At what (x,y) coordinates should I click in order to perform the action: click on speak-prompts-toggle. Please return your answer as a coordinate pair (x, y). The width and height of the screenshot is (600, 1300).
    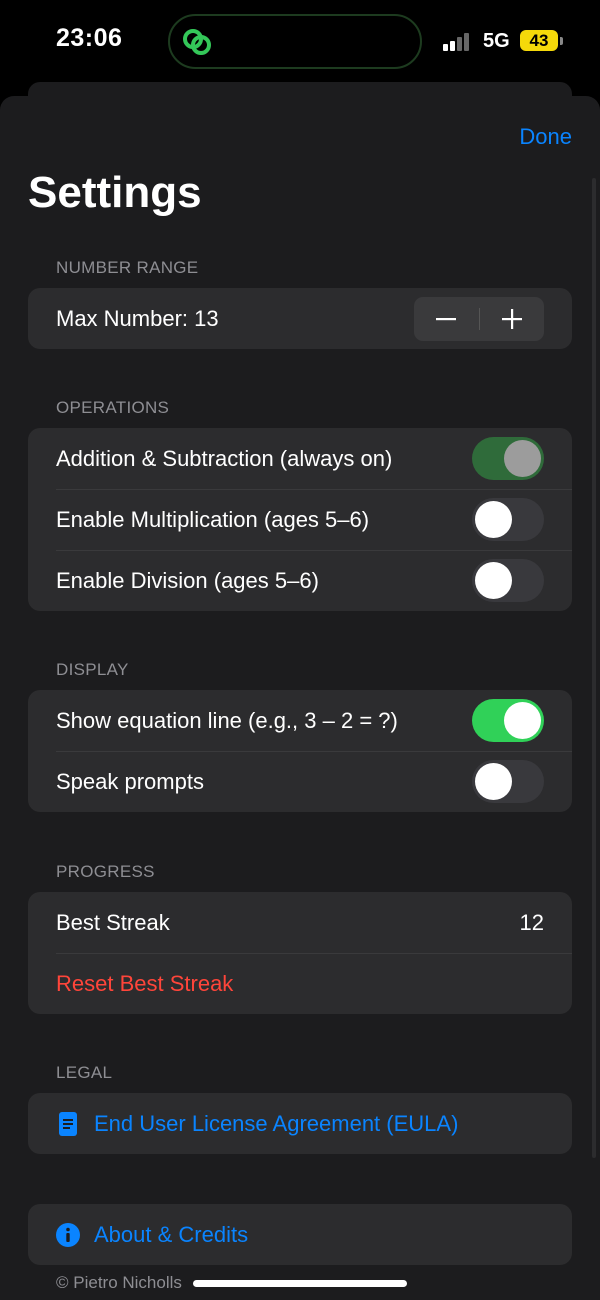
    Looking at the image, I should click on (508, 781).